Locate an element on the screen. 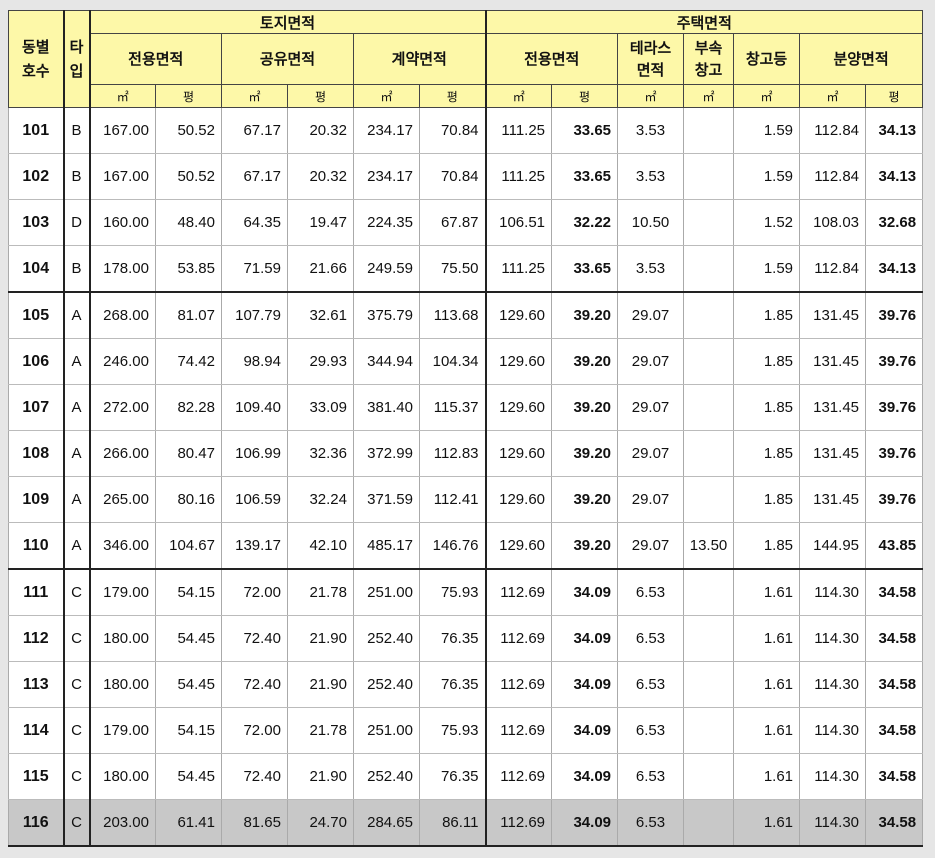 Image resolution: width=935 pixels, height=858 pixels. unit-number-cell: 110 is located at coordinates (36, 546).